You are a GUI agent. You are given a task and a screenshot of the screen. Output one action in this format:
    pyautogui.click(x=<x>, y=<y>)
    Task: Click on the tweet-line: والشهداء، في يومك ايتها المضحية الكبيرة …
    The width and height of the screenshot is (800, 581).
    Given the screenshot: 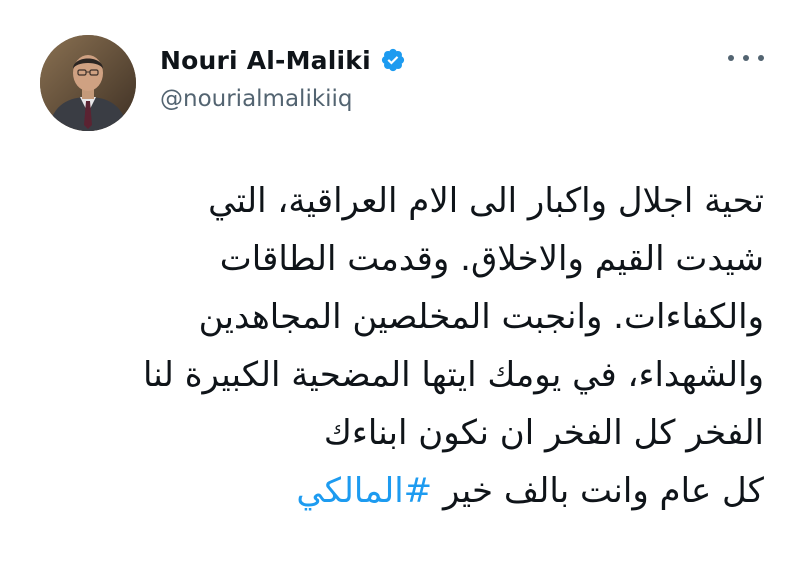 What is the action you would take?
    pyautogui.click(x=453, y=375)
    